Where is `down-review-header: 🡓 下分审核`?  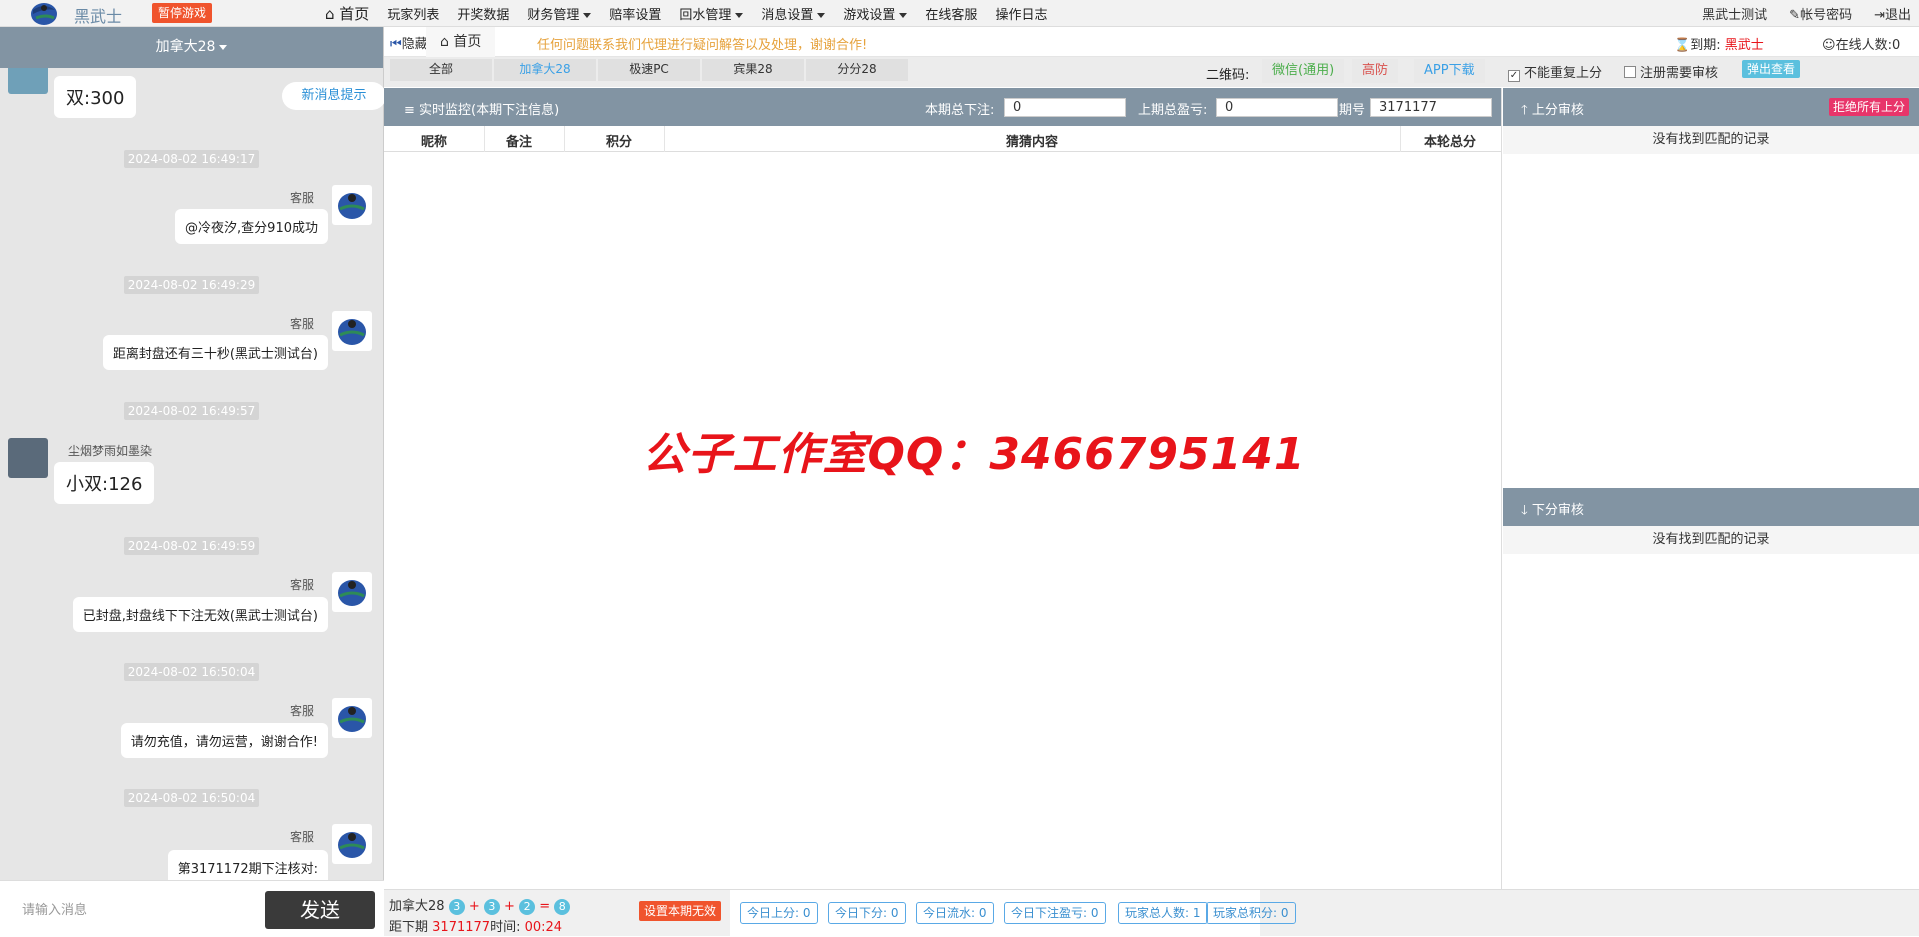
down-review-header: 🡓 下分审核 is located at coordinates (1711, 507).